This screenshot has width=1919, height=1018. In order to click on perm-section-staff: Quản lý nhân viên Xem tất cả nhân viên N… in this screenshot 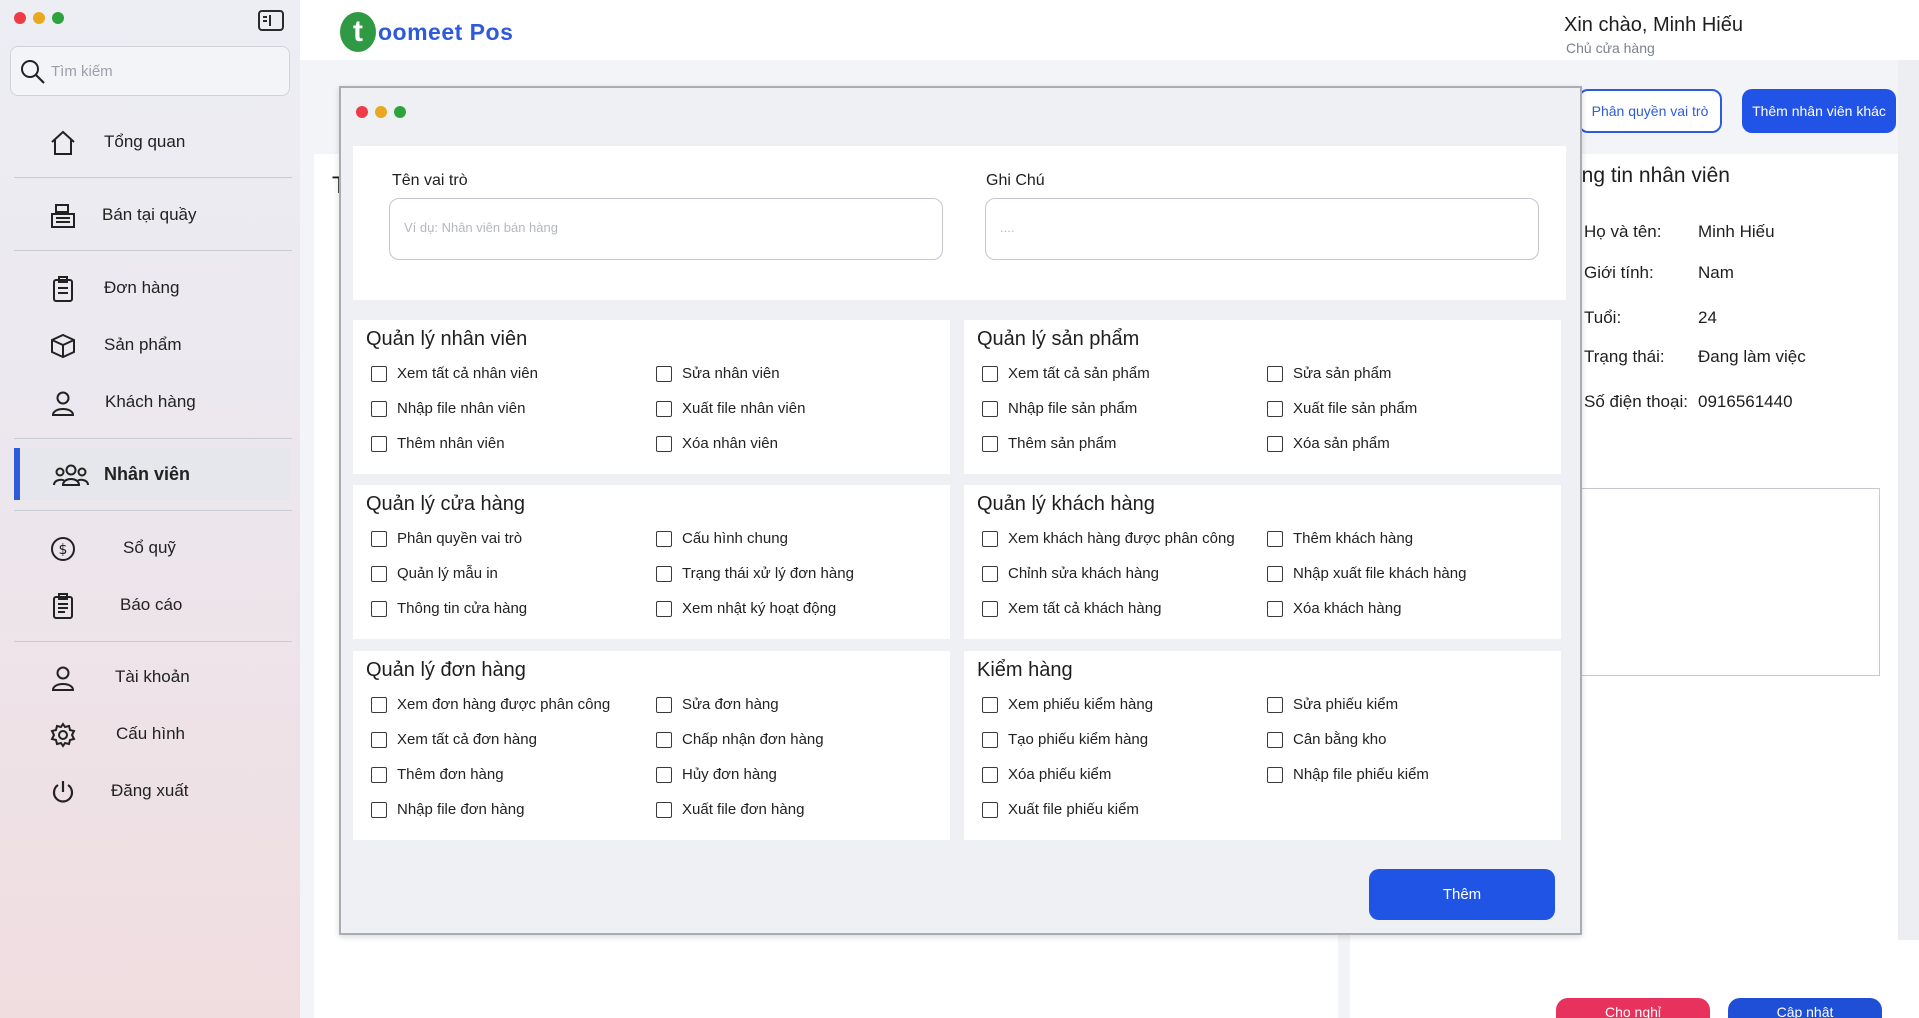, I will do `click(651, 397)`.